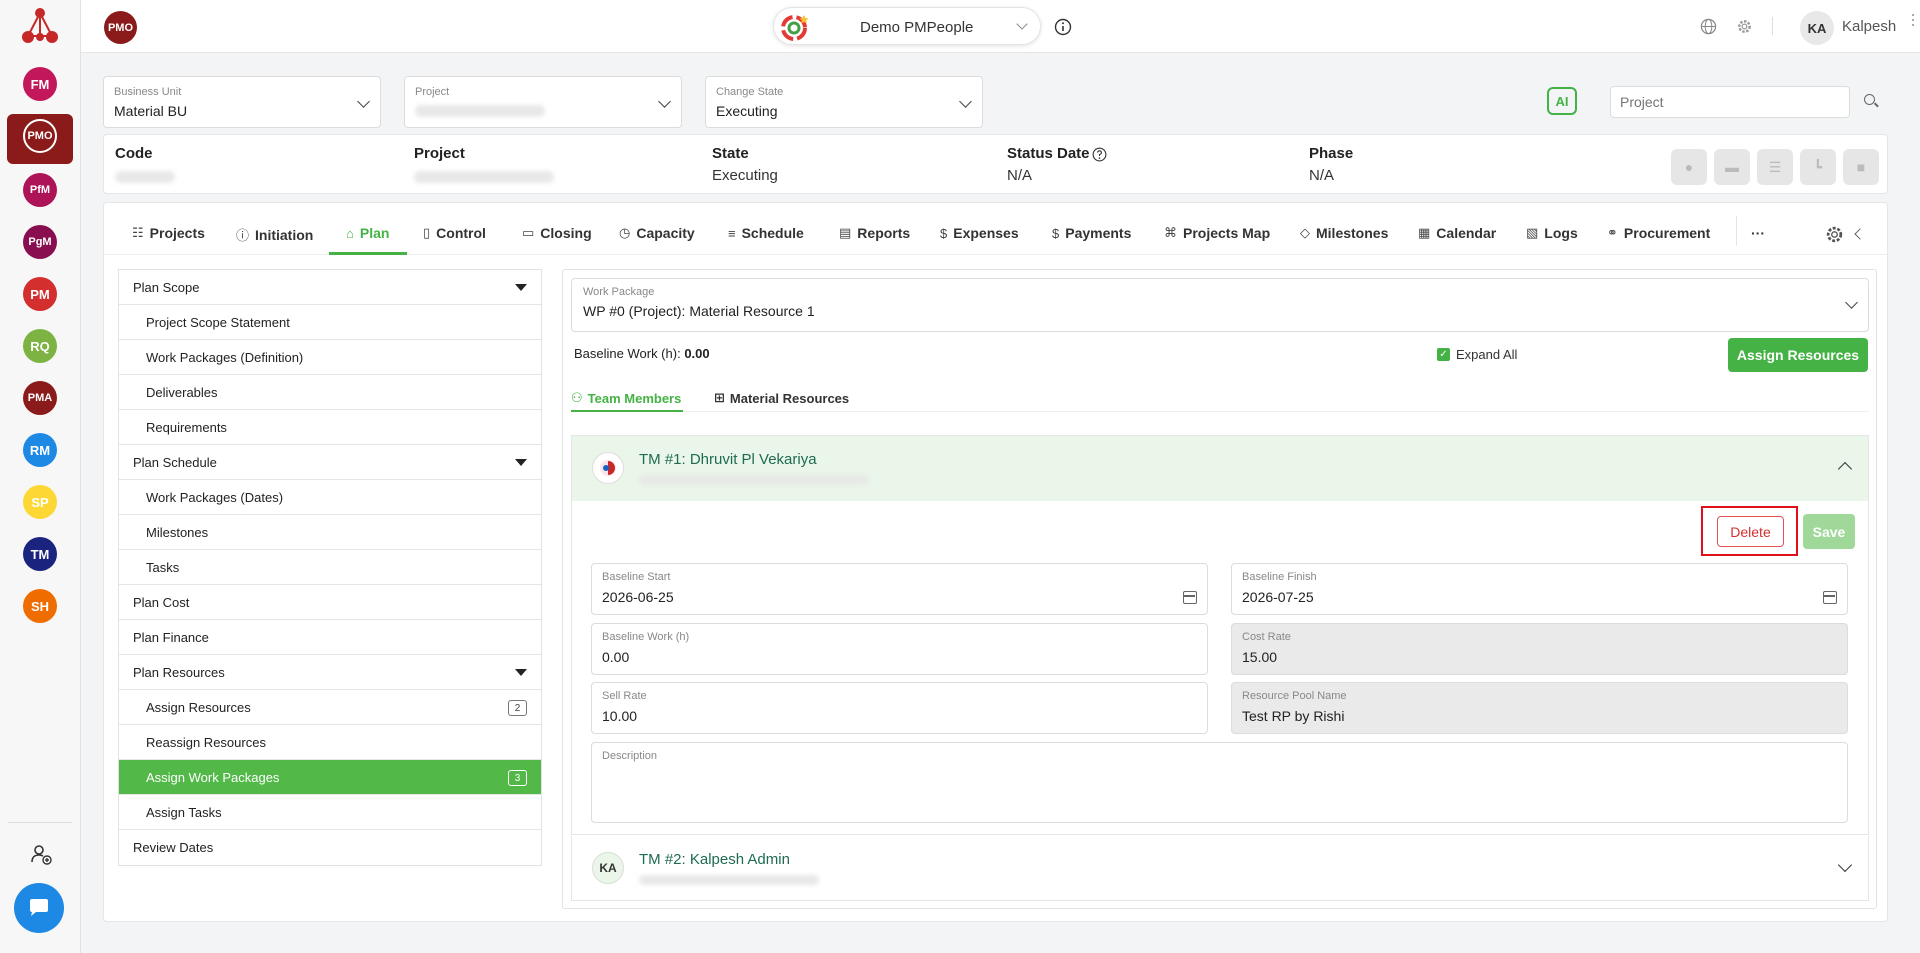  I want to click on nav-tasks: Tasks, so click(330, 567).